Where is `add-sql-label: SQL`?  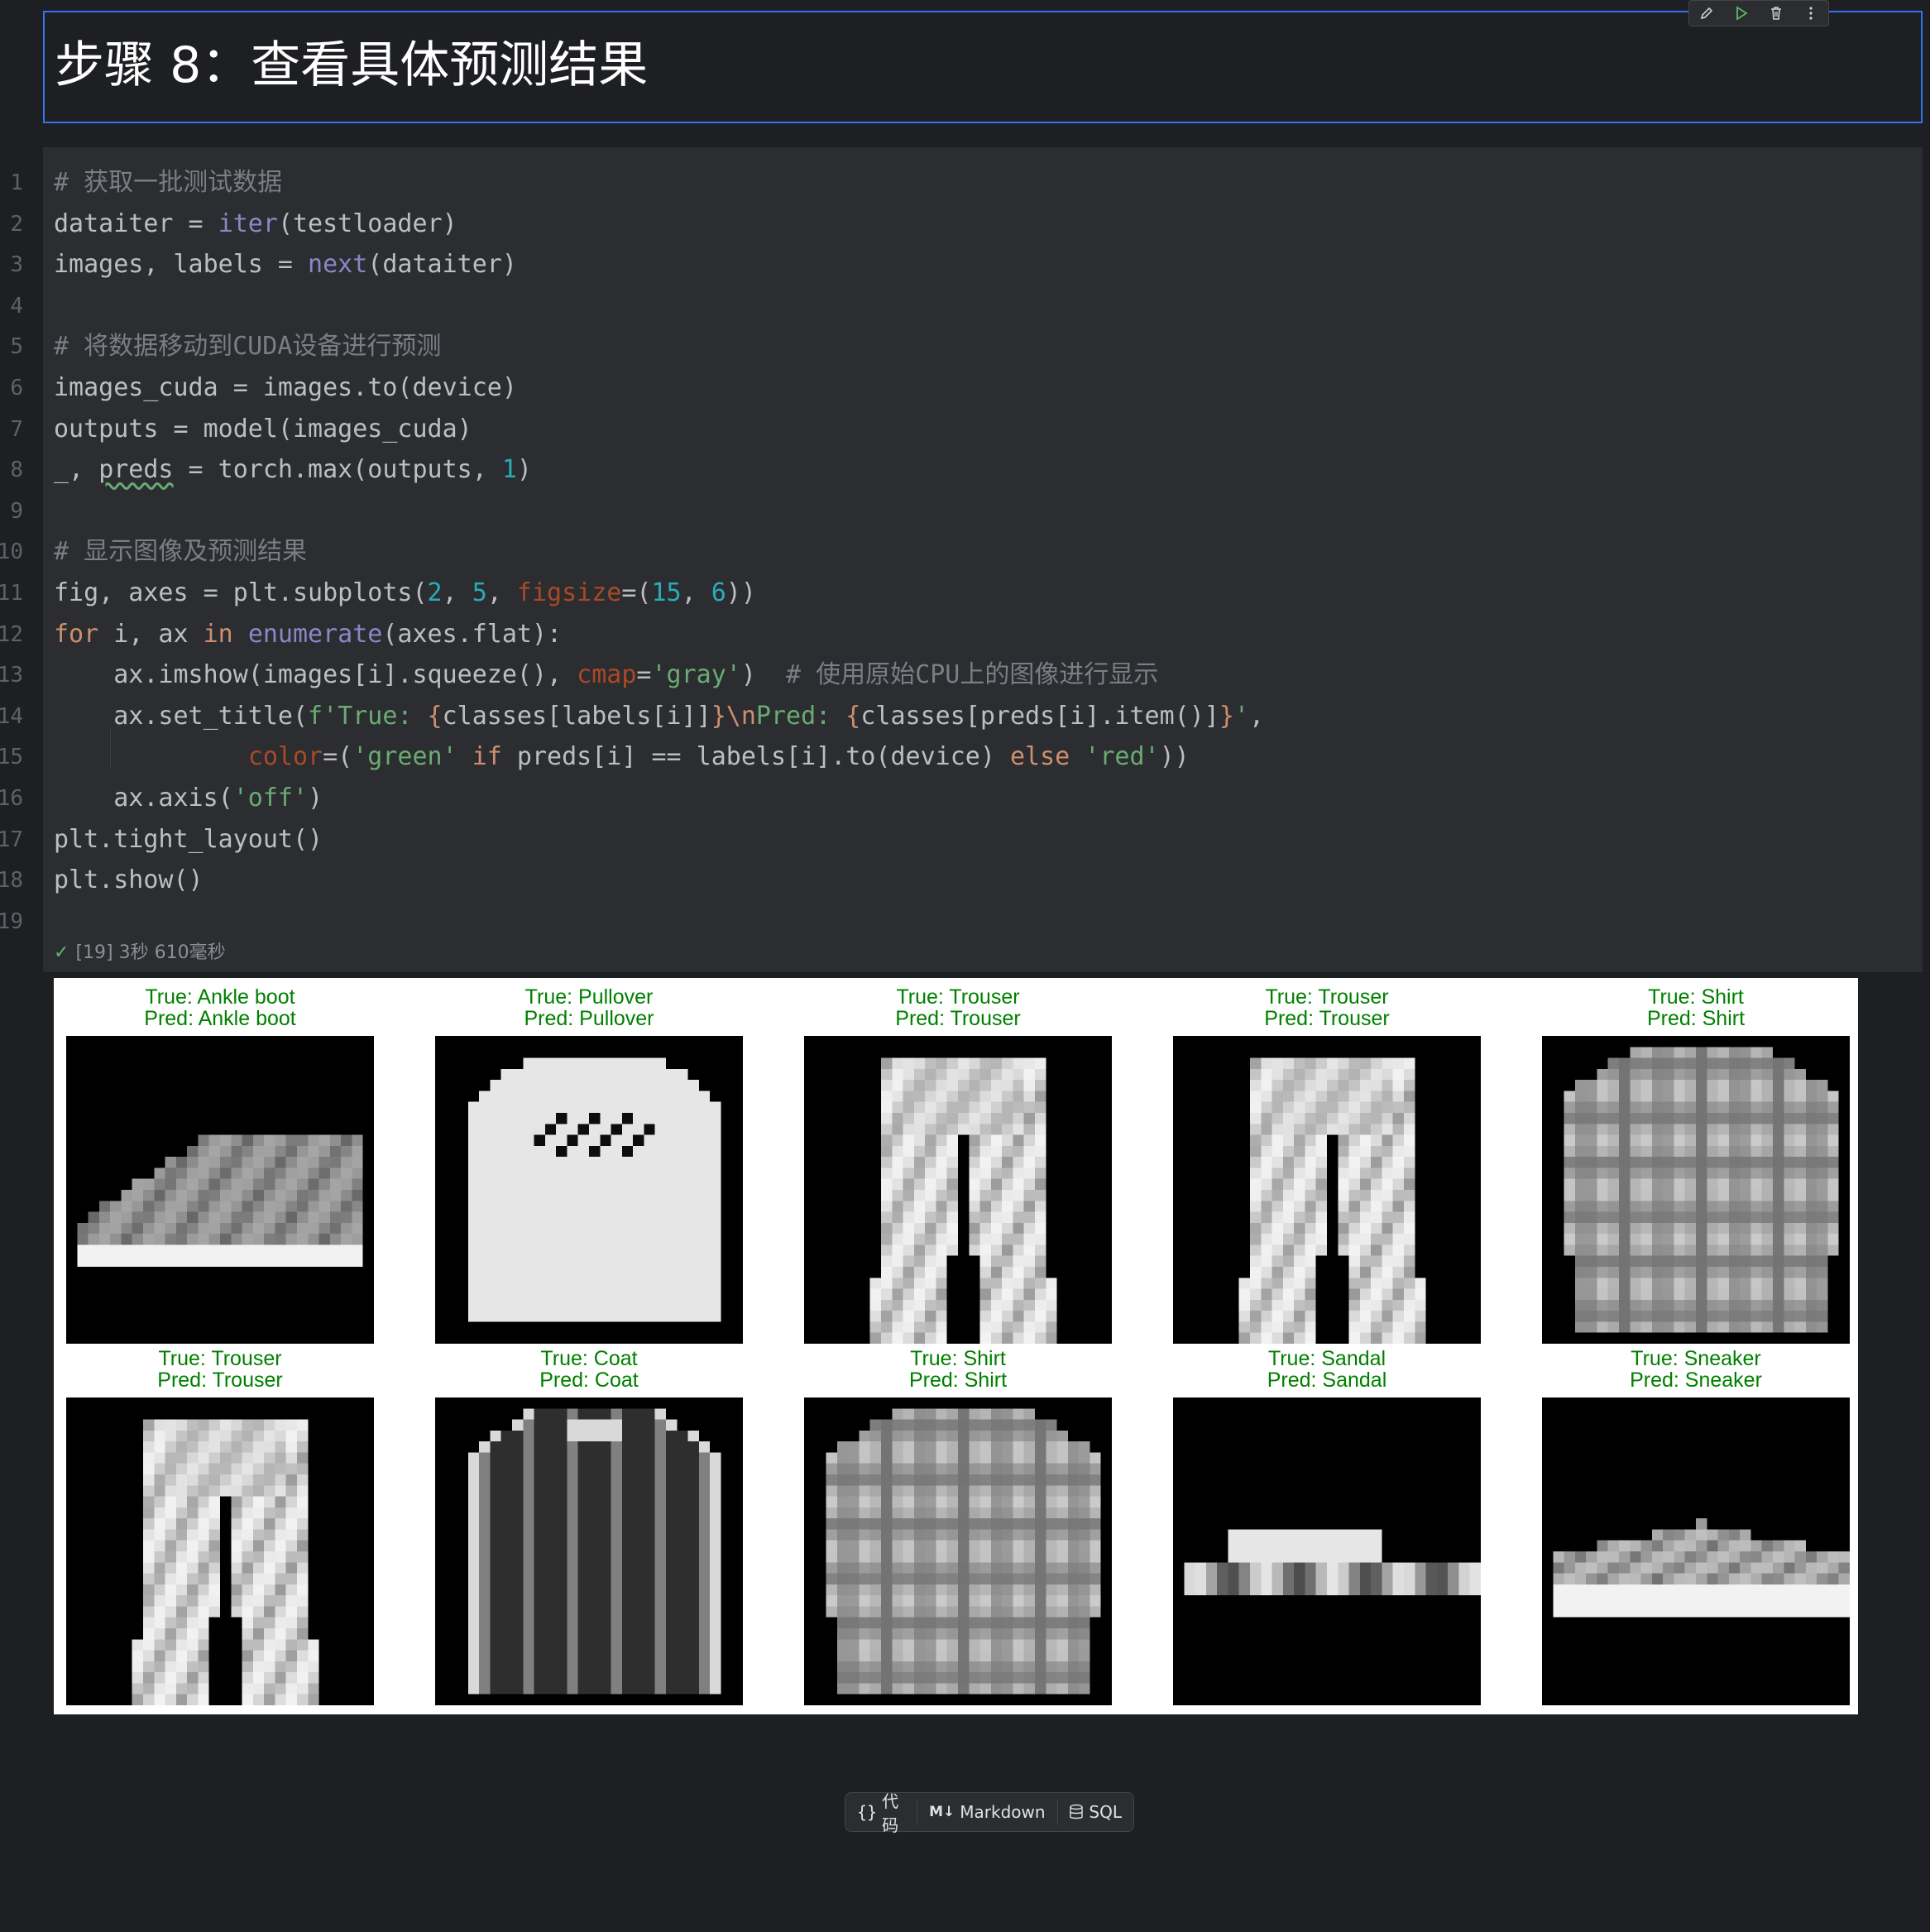 add-sql-label: SQL is located at coordinates (1106, 1812).